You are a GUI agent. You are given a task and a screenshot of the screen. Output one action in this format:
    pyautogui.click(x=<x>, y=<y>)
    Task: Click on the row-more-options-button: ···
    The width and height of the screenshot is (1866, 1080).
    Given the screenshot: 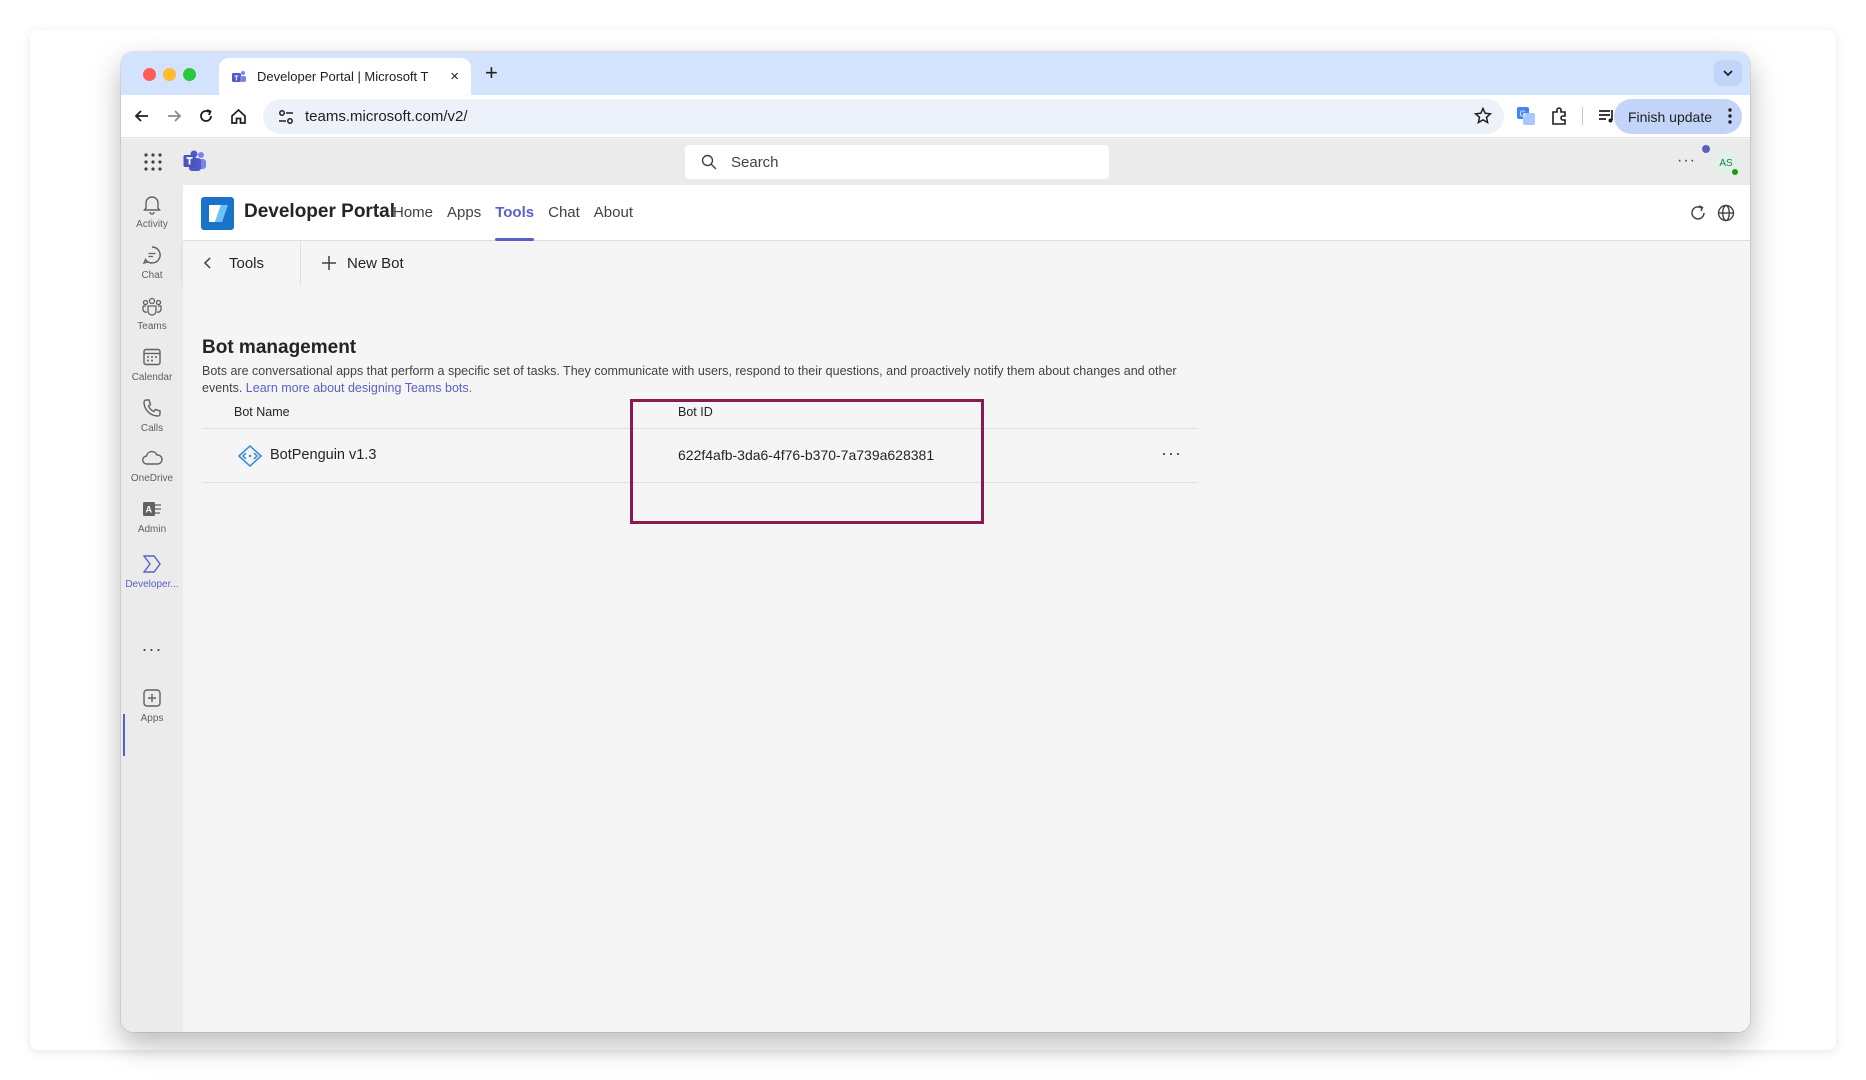 What is the action you would take?
    pyautogui.click(x=1171, y=453)
    